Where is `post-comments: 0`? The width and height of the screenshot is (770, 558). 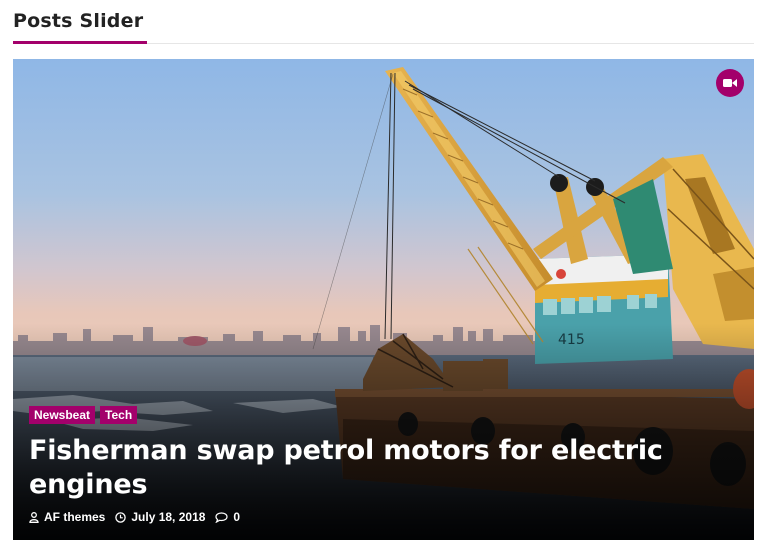 post-comments: 0 is located at coordinates (227, 517).